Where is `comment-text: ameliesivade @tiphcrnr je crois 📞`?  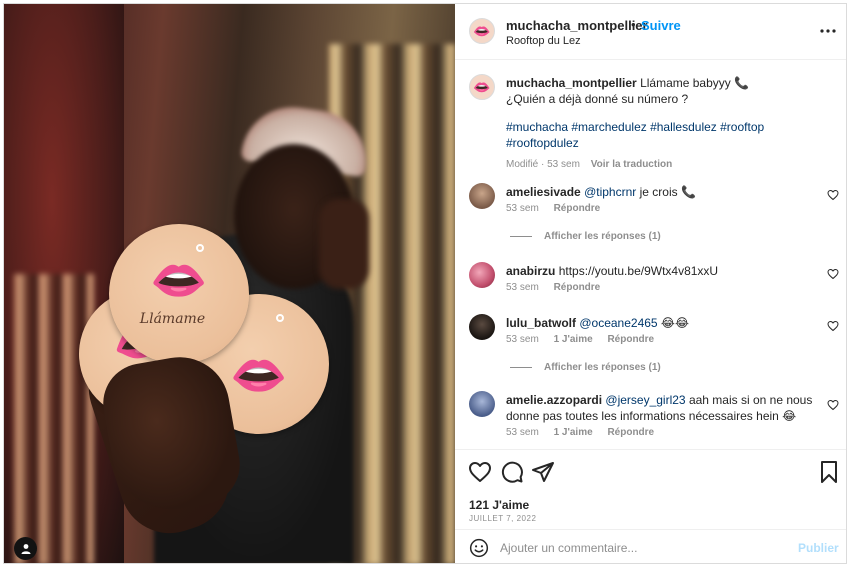
comment-text: ameliesivade @tiphcrnr je crois 📞 is located at coordinates (661, 192).